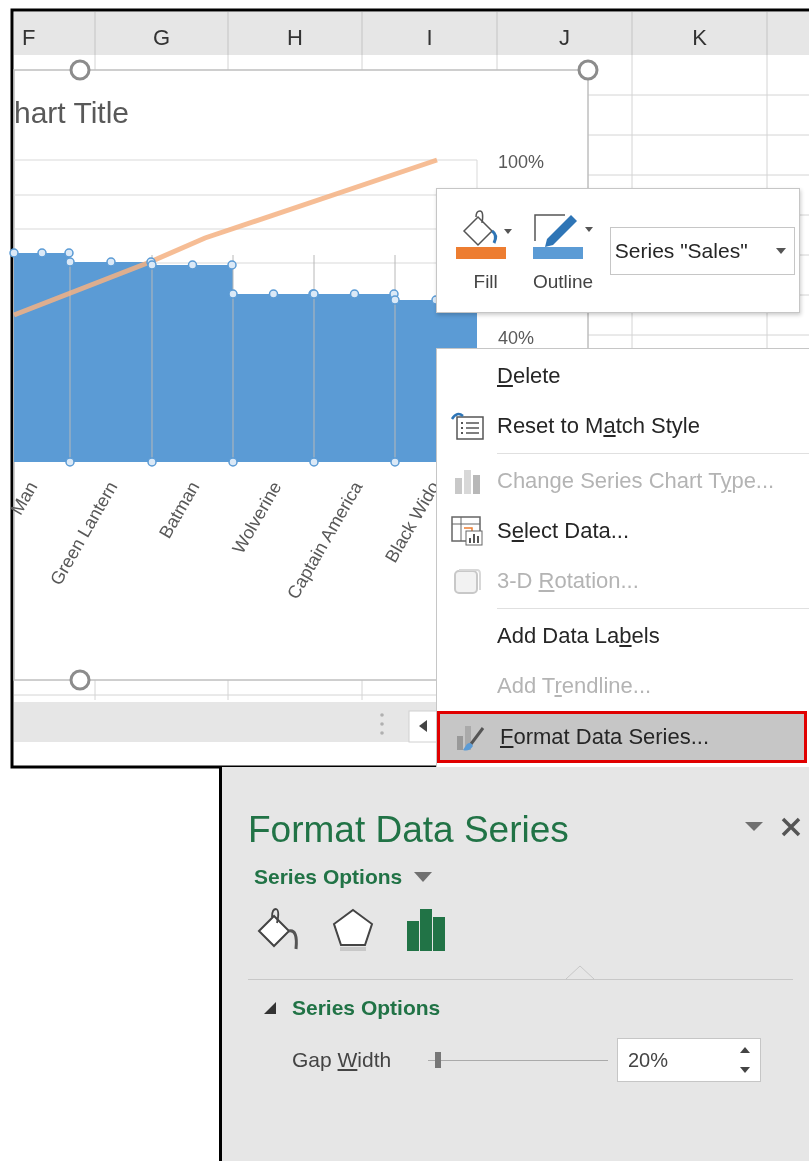 Image resolution: width=809 pixels, height=1161 pixels. I want to click on slider-thumb, so click(438, 1060).